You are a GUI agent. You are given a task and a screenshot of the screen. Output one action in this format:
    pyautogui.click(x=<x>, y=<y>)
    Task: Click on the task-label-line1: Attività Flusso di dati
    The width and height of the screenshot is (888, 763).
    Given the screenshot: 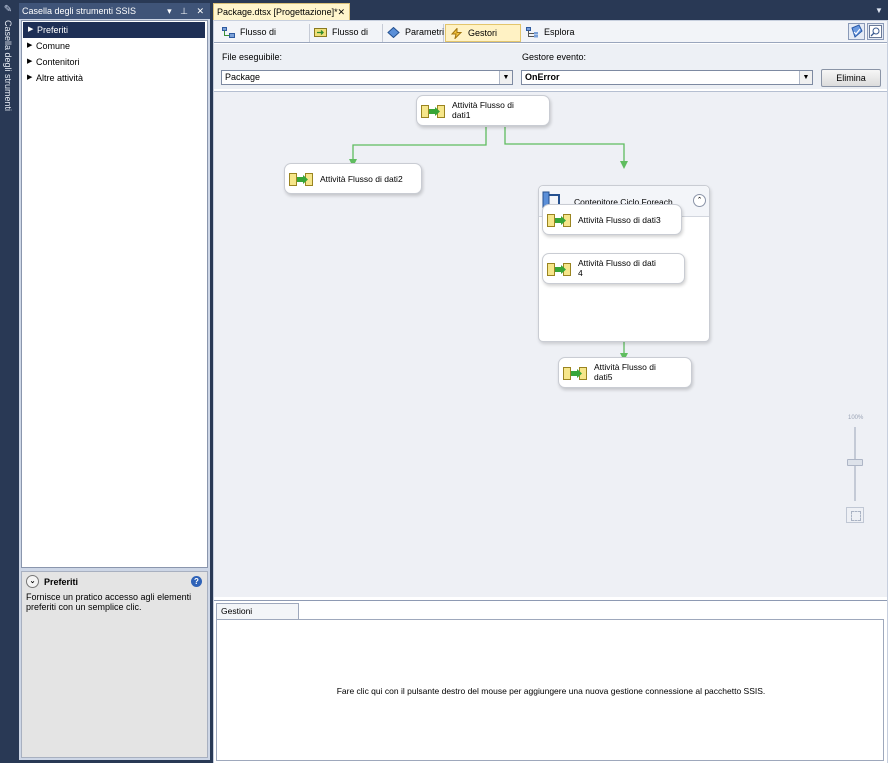 What is the action you would take?
    pyautogui.click(x=617, y=263)
    